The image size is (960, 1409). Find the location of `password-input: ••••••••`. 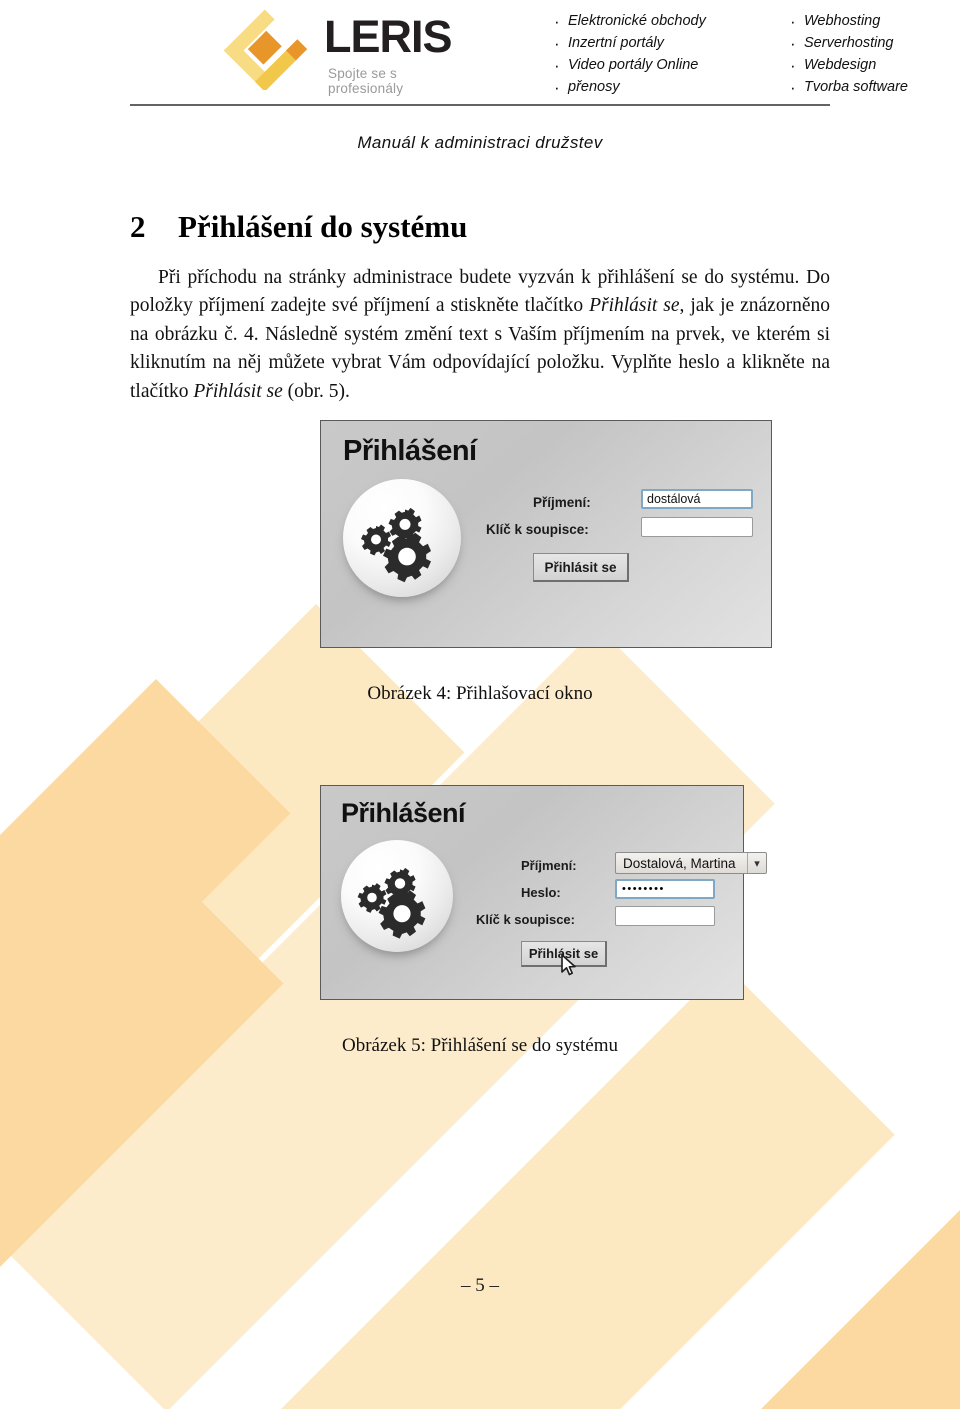

password-input: •••••••• is located at coordinates (665, 889).